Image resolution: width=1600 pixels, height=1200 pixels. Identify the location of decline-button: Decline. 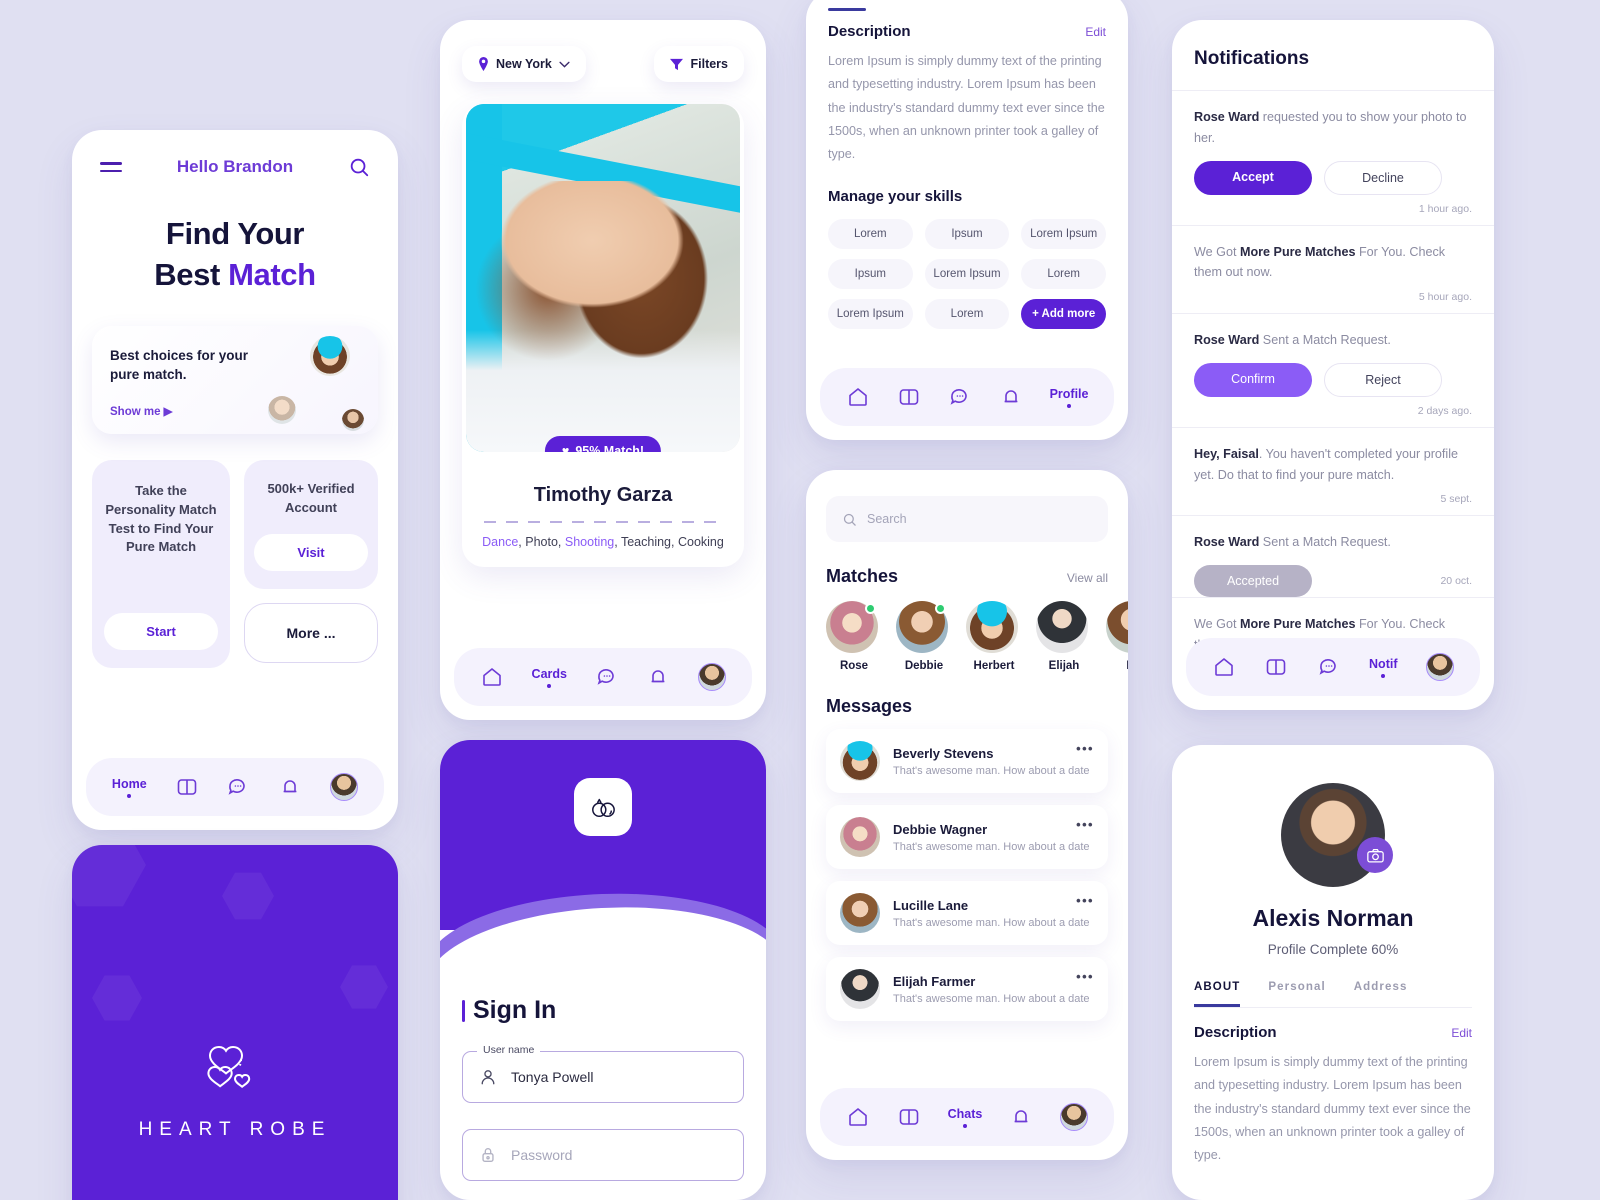
(1383, 177).